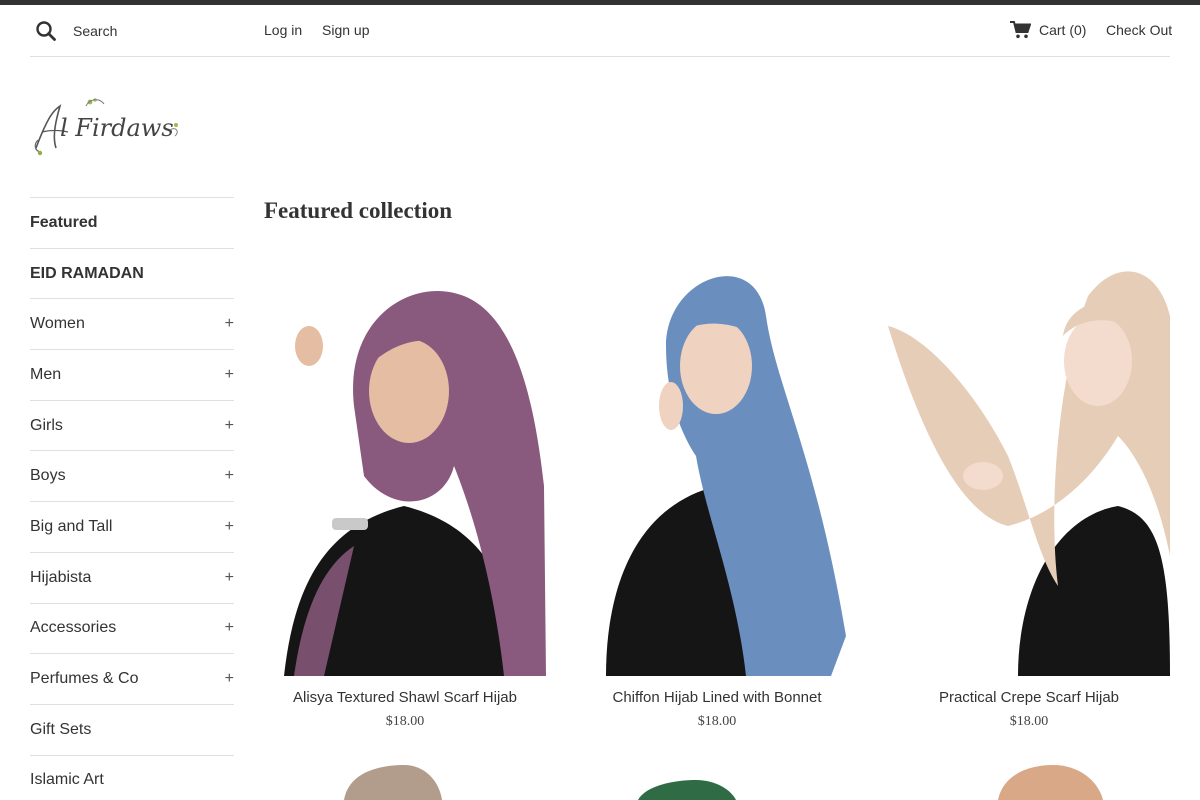  I want to click on search-icon, so click(46, 31).